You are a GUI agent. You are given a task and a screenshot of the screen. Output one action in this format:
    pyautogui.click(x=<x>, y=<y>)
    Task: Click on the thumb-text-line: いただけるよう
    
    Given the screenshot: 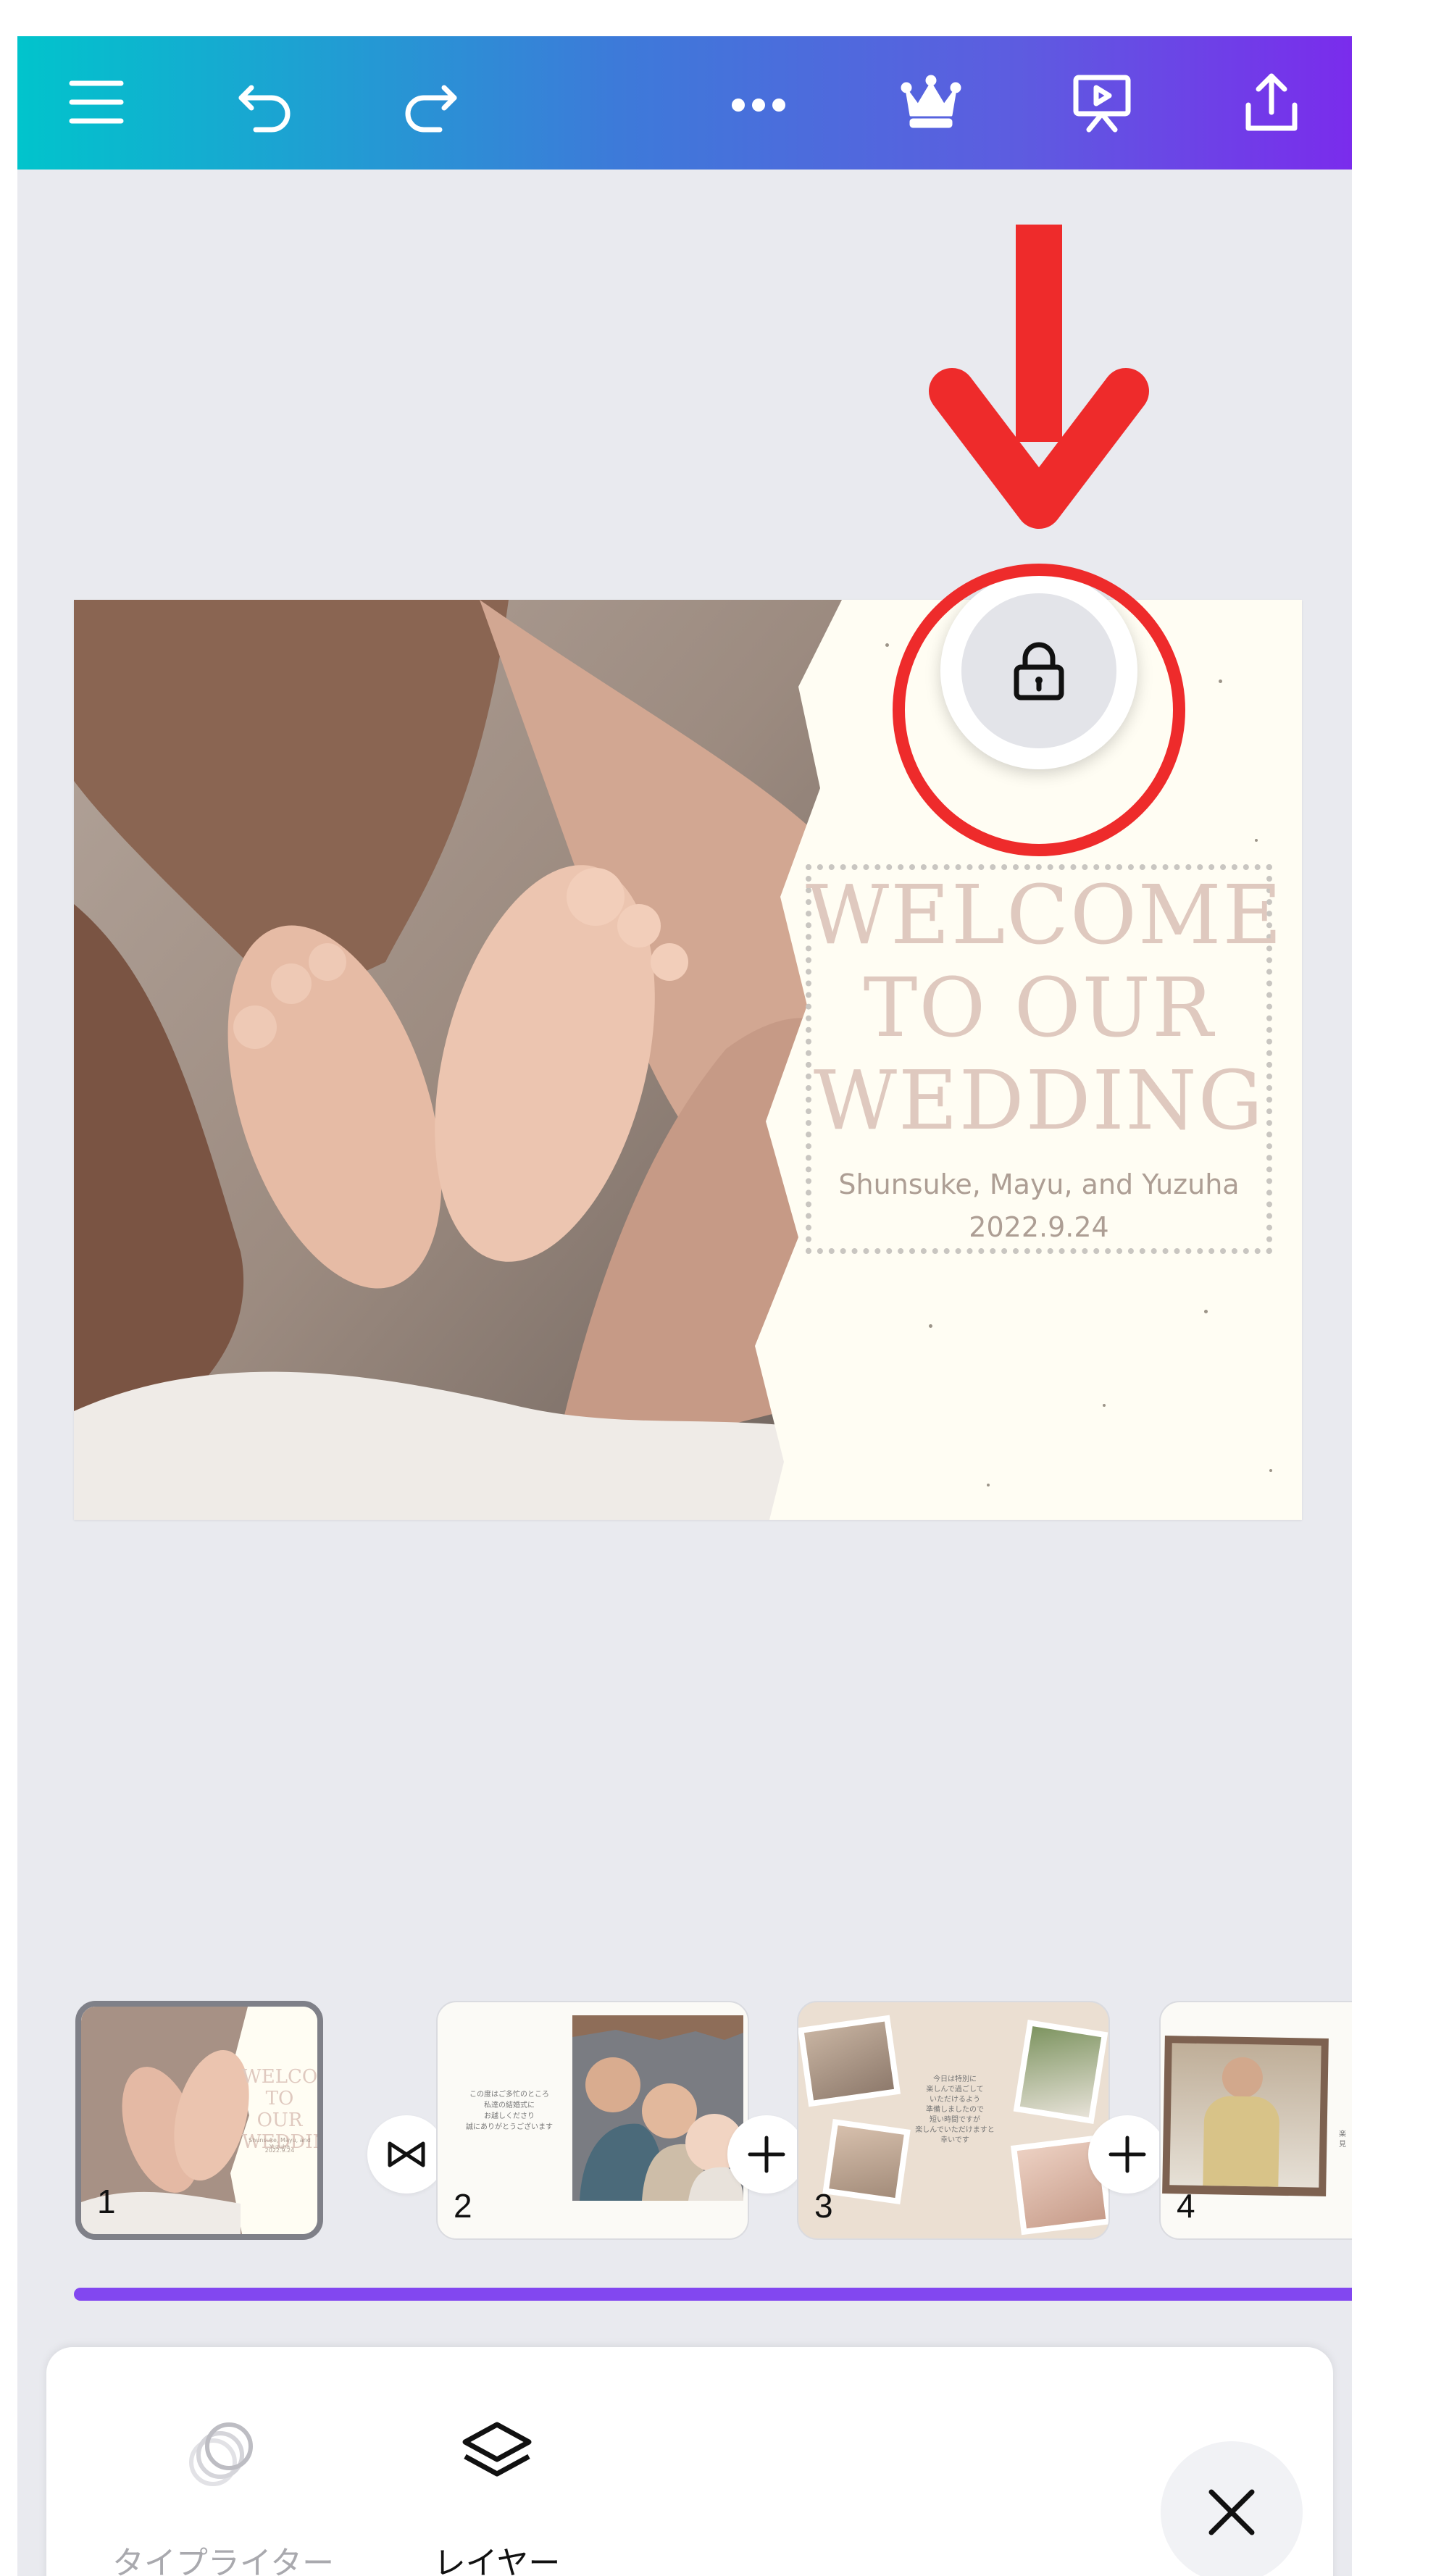 What is the action you would take?
    pyautogui.click(x=955, y=2100)
    